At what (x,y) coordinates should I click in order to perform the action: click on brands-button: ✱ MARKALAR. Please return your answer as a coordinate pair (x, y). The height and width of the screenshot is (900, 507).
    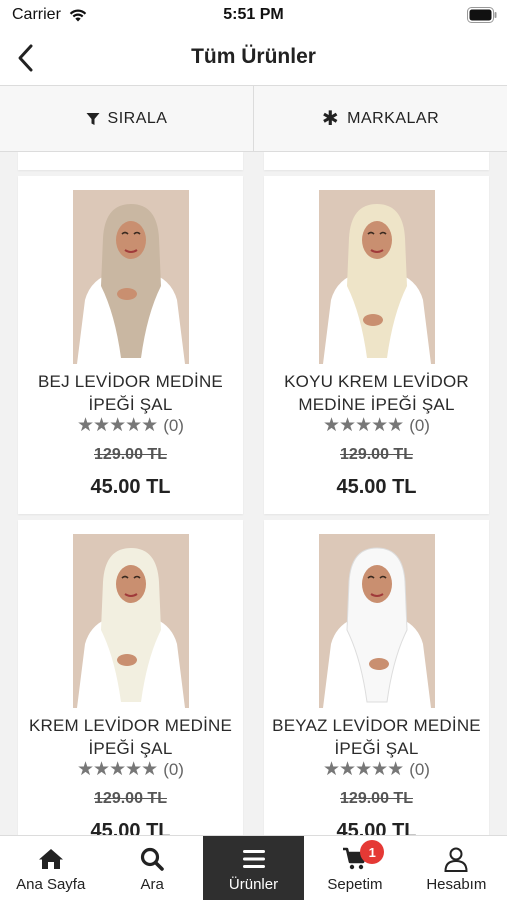
    Looking at the image, I should click on (380, 118).